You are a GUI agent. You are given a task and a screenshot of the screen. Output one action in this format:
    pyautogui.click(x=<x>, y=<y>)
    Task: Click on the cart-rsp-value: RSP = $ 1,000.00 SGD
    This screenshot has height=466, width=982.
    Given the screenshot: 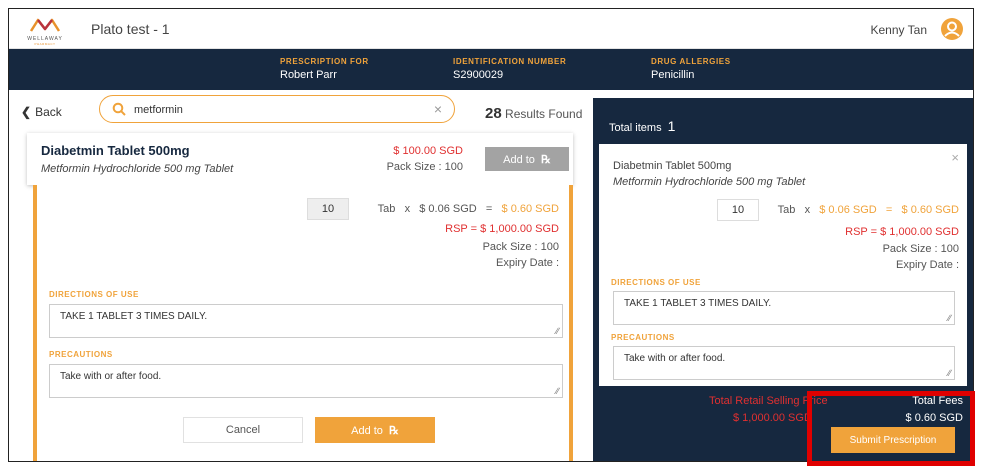 What is the action you would take?
    pyautogui.click(x=902, y=232)
    